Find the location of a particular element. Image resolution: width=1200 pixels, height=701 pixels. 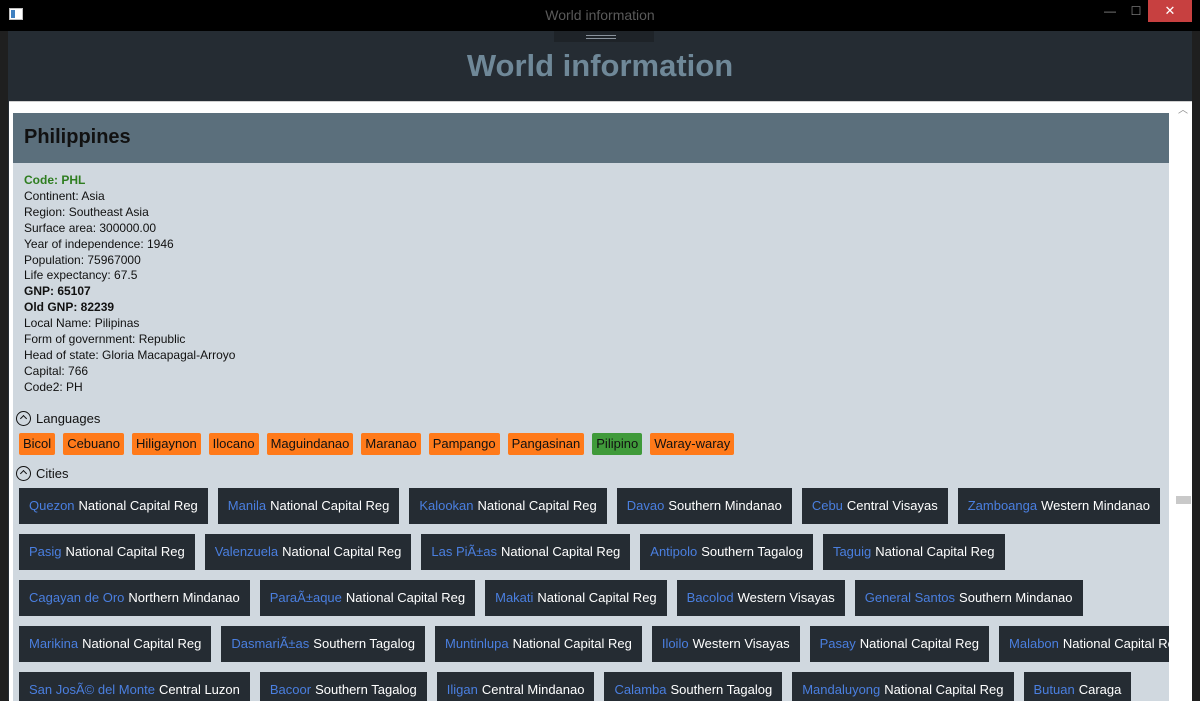

languages-toggle: Languages is located at coordinates (58, 418).